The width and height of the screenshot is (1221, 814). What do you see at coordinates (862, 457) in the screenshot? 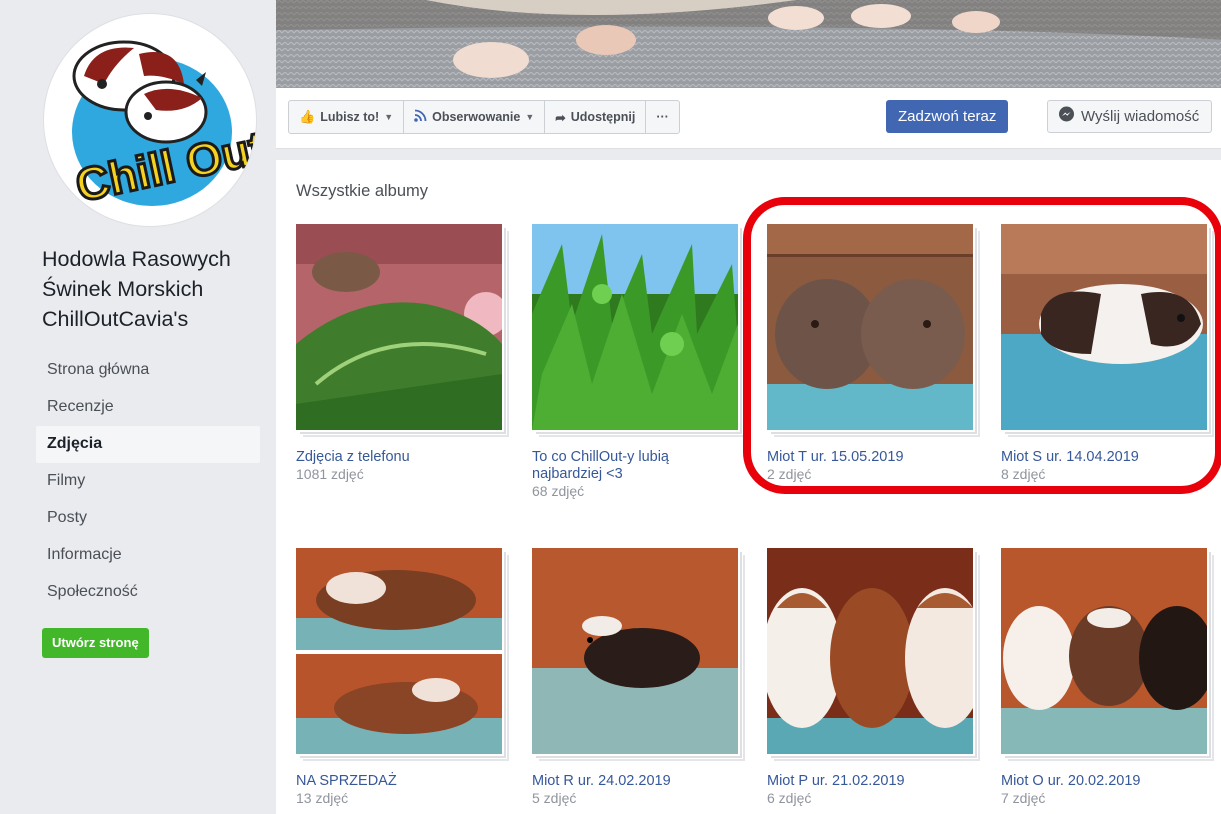
I see `album-title: Miot T ur. 15.05.2019` at bounding box center [862, 457].